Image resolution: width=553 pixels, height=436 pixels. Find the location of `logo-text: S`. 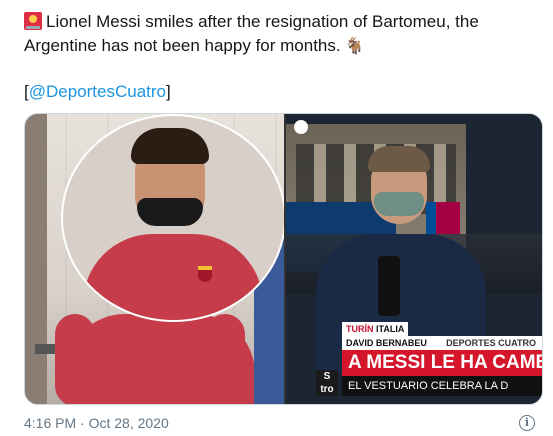

logo-text: S is located at coordinates (327, 376).